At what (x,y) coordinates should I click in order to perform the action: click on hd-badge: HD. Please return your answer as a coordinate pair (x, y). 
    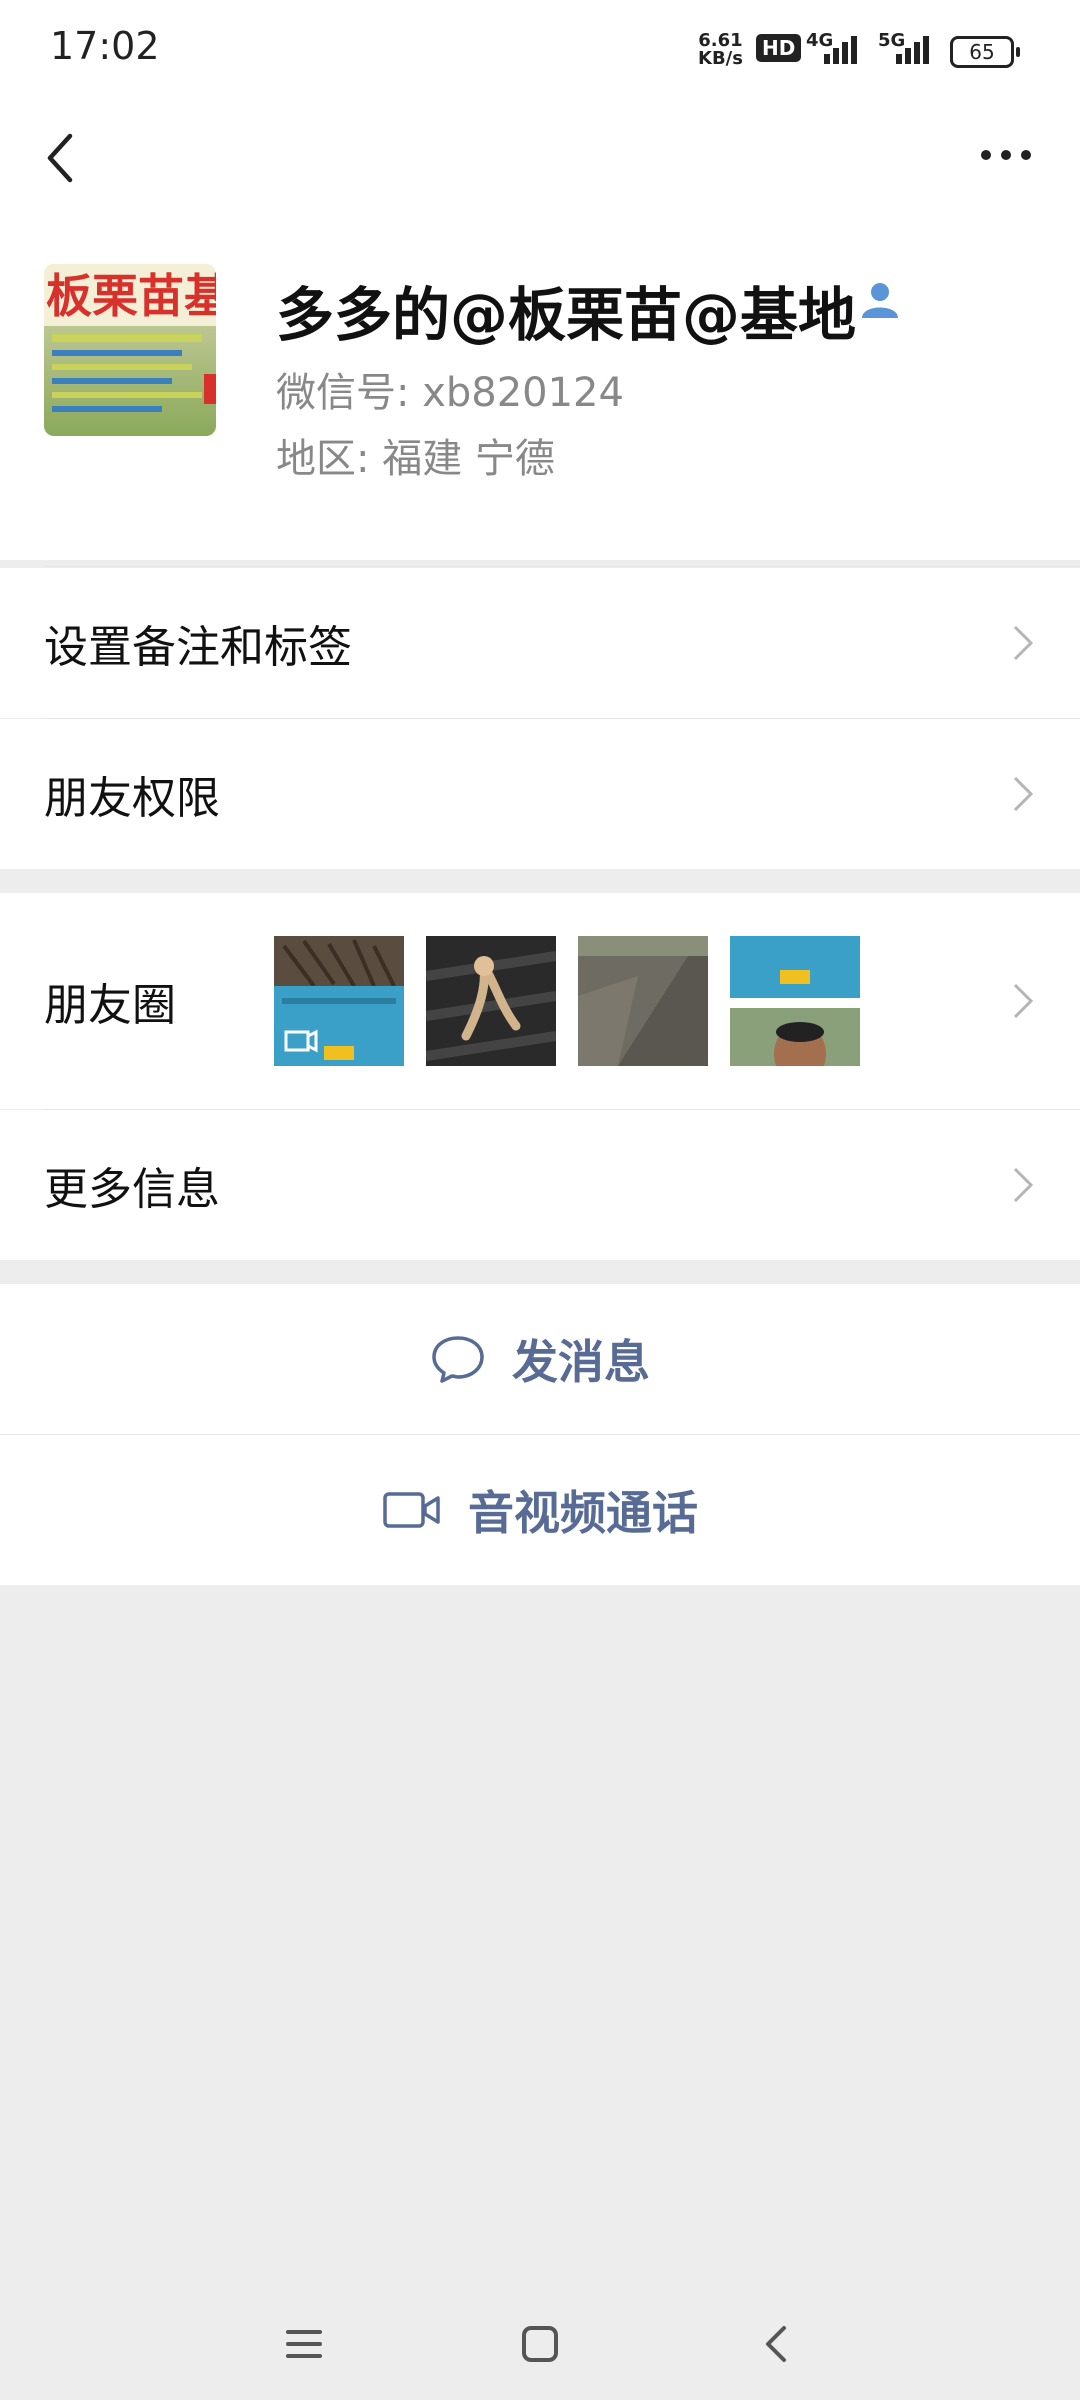
    Looking at the image, I should click on (779, 48).